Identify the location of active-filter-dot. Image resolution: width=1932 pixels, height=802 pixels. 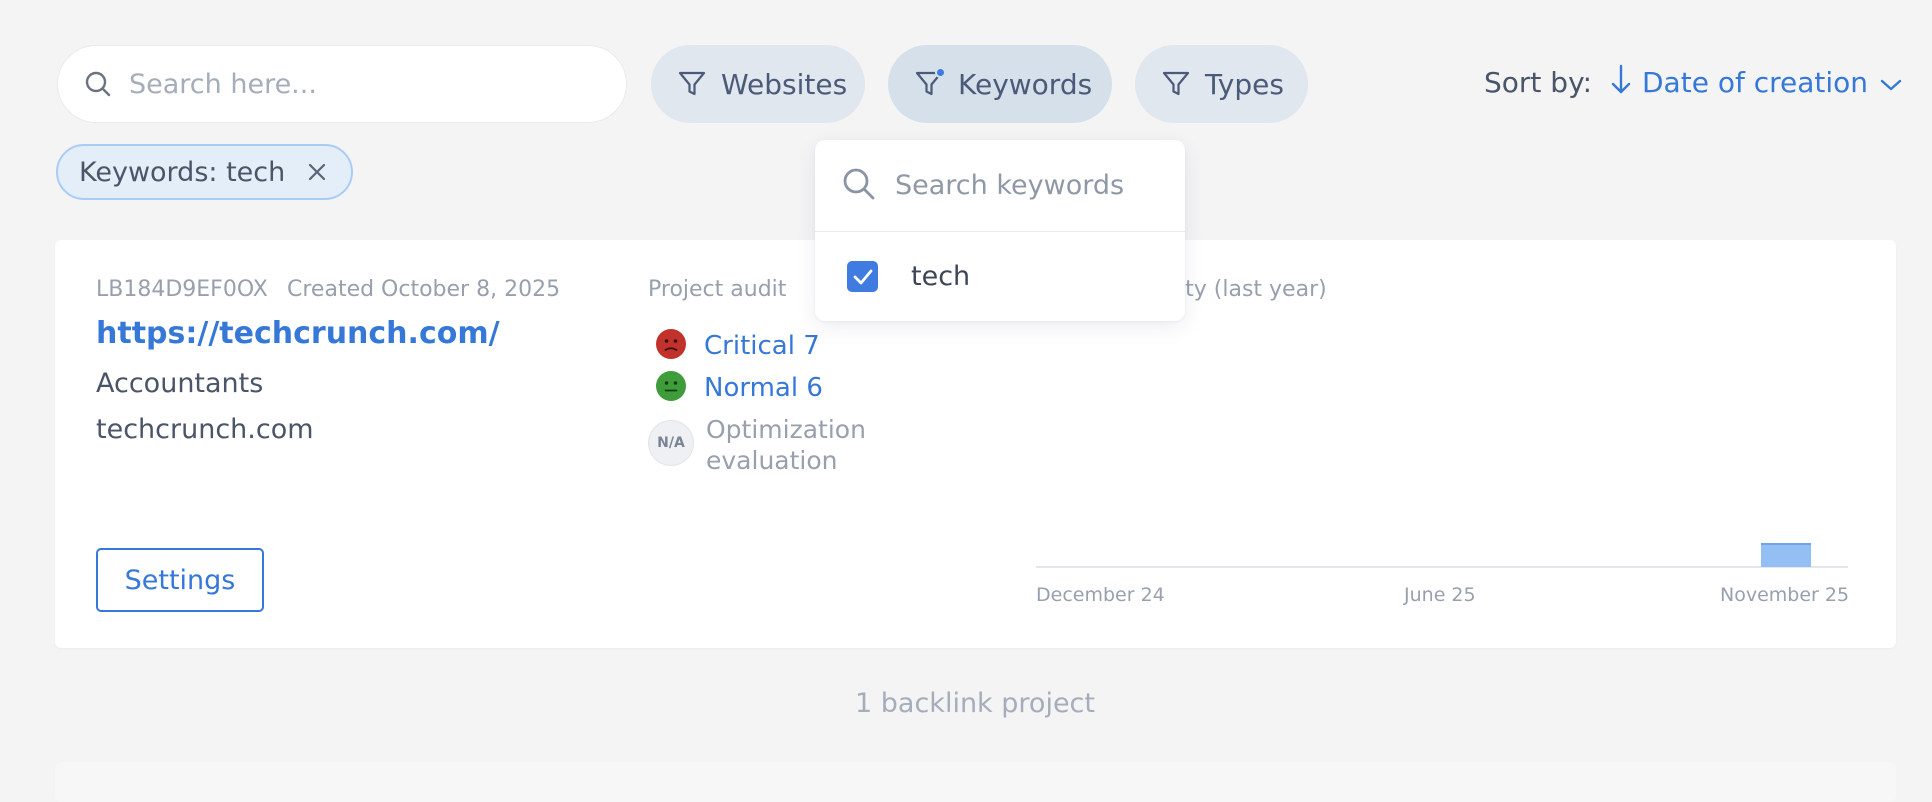
(940, 72).